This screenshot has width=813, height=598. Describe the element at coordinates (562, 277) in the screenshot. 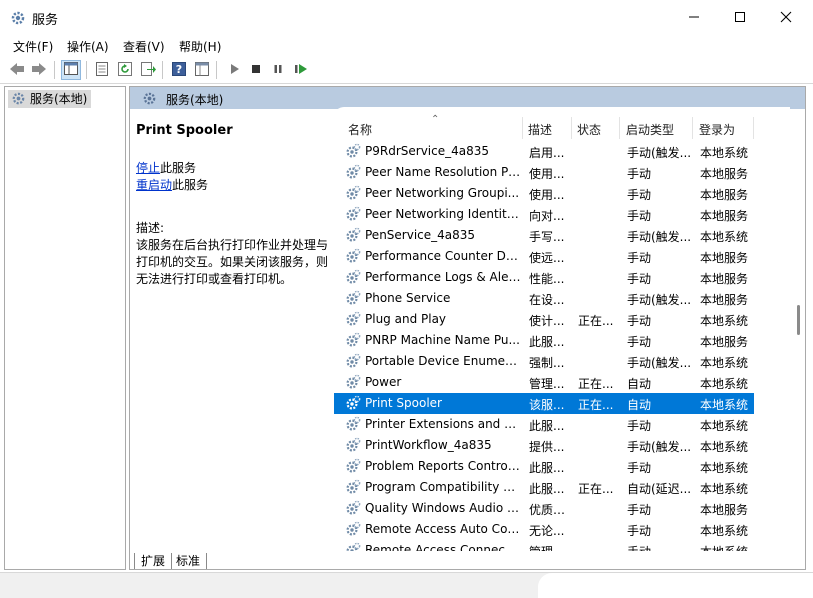

I see `service-row: Performance Logs & Aler... 性能... 手动 本地服务` at that location.